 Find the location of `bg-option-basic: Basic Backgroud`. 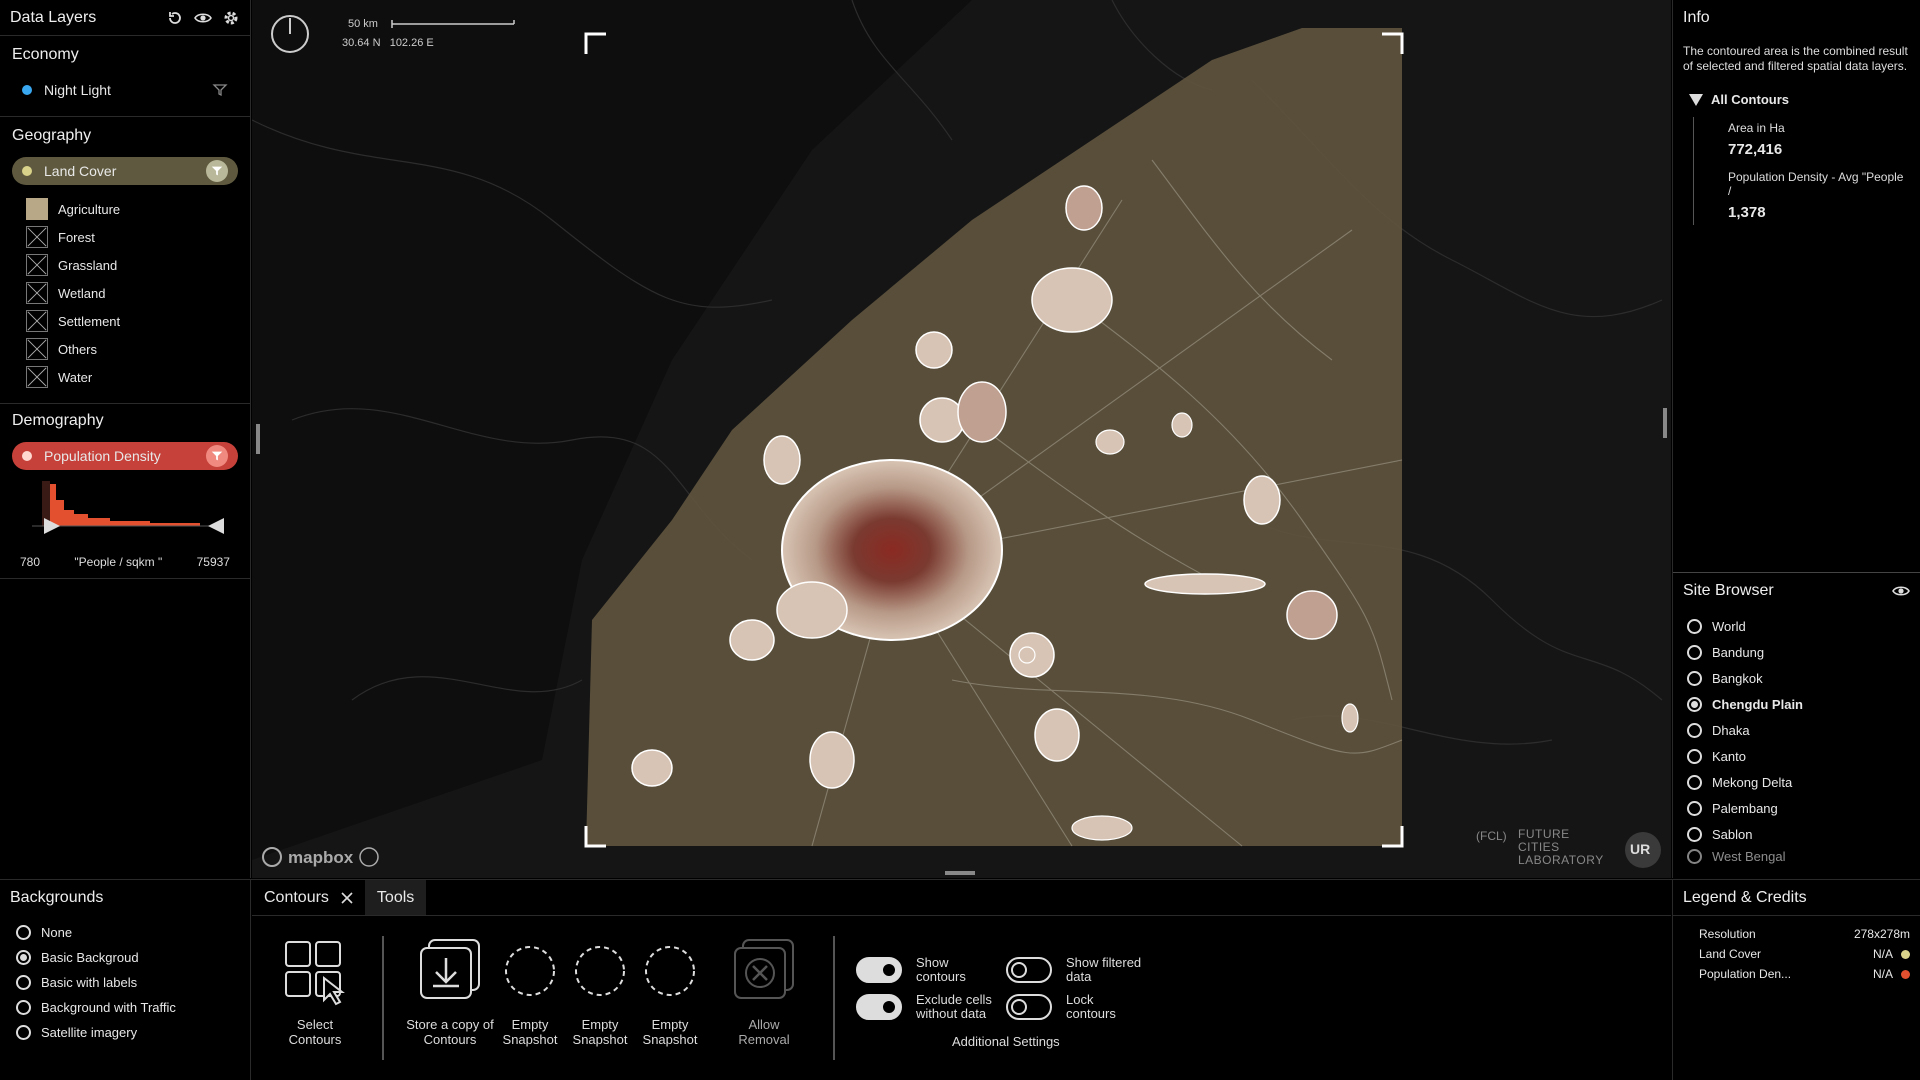

bg-option-basic: Basic Backgroud is located at coordinates (125, 957).